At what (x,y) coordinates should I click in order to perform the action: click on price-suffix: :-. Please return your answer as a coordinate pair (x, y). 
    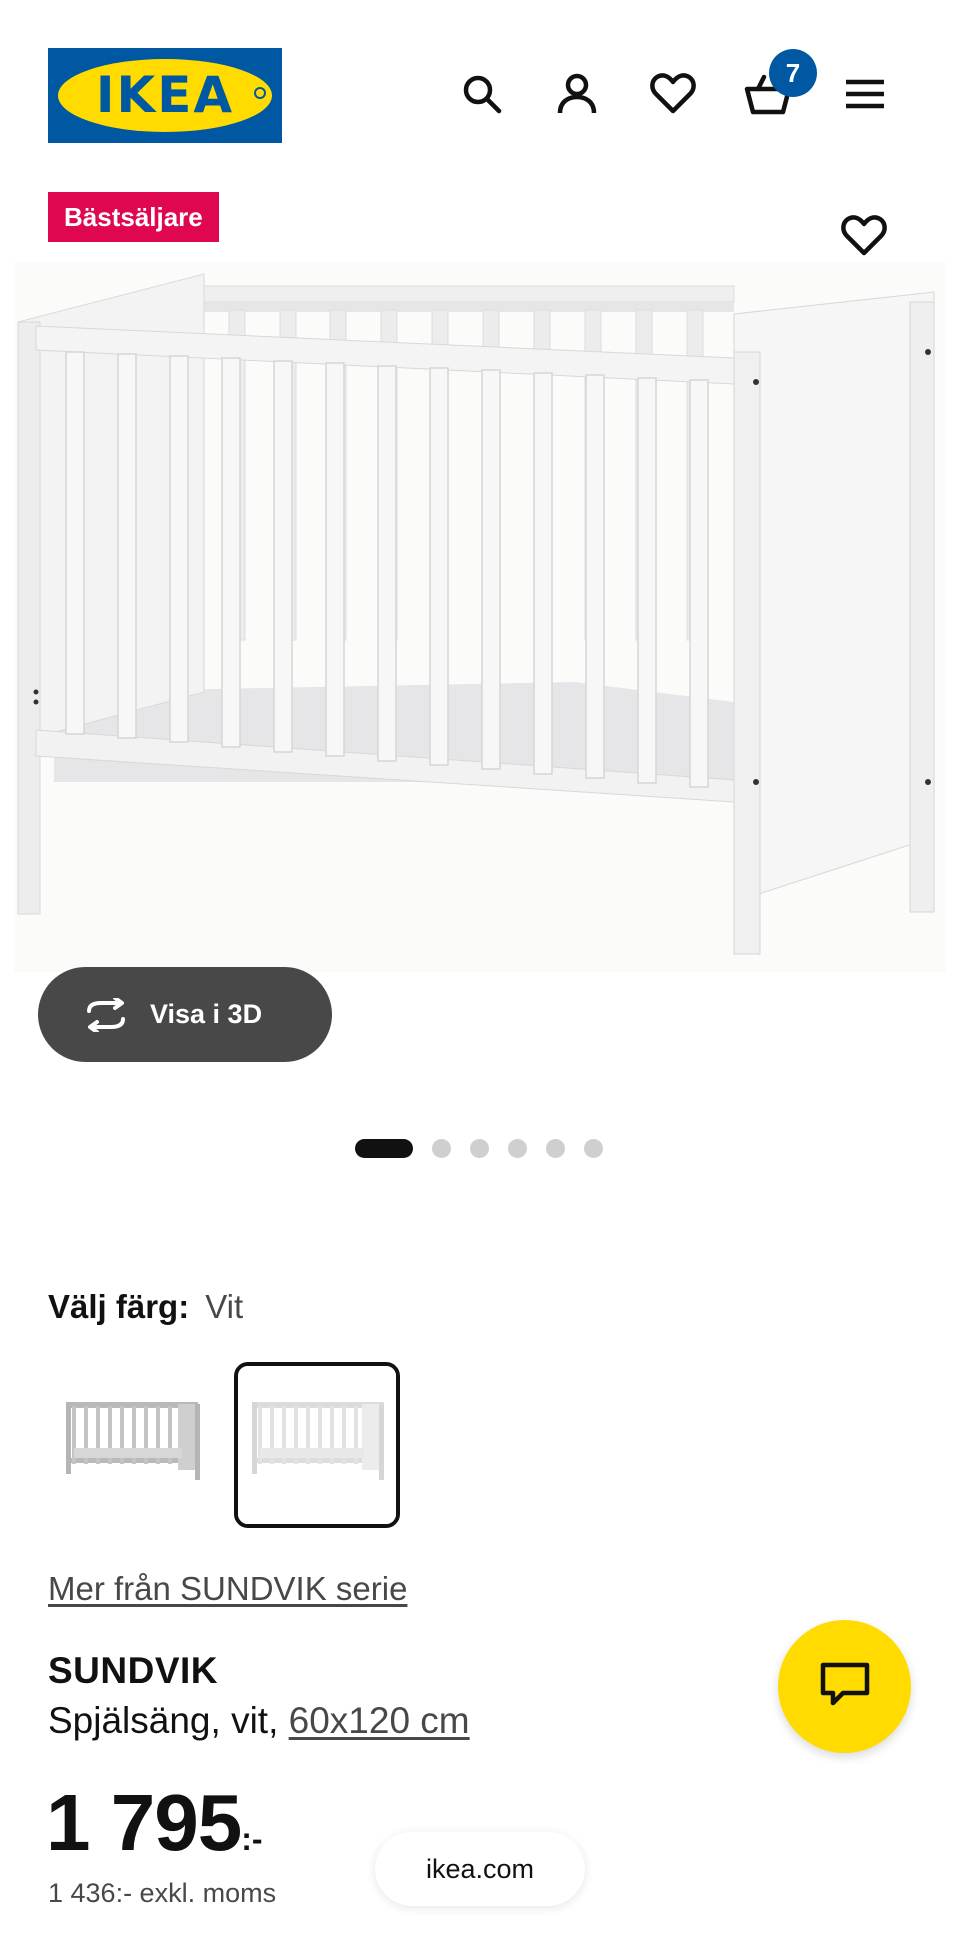
    Looking at the image, I should click on (252, 1839).